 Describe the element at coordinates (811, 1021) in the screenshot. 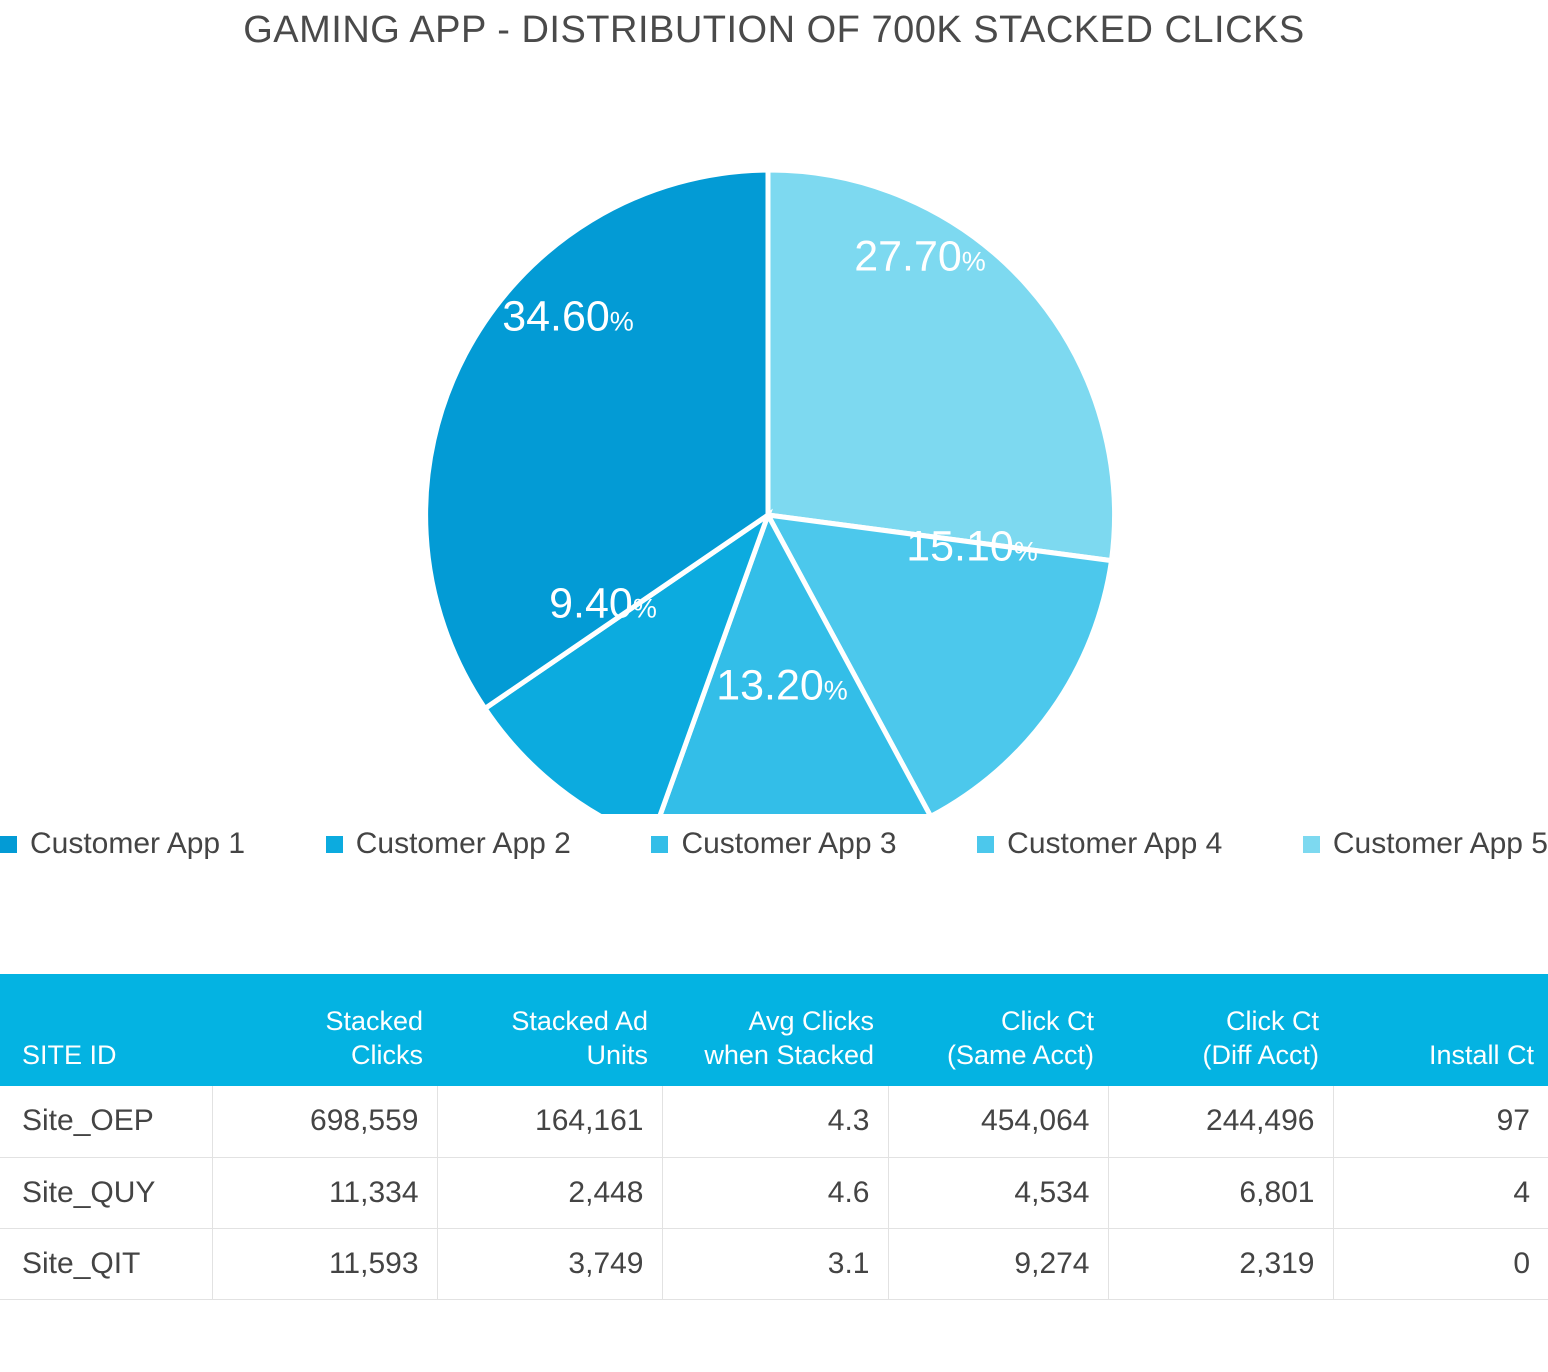

I see `column-header-line1: Avg Clicks` at that location.